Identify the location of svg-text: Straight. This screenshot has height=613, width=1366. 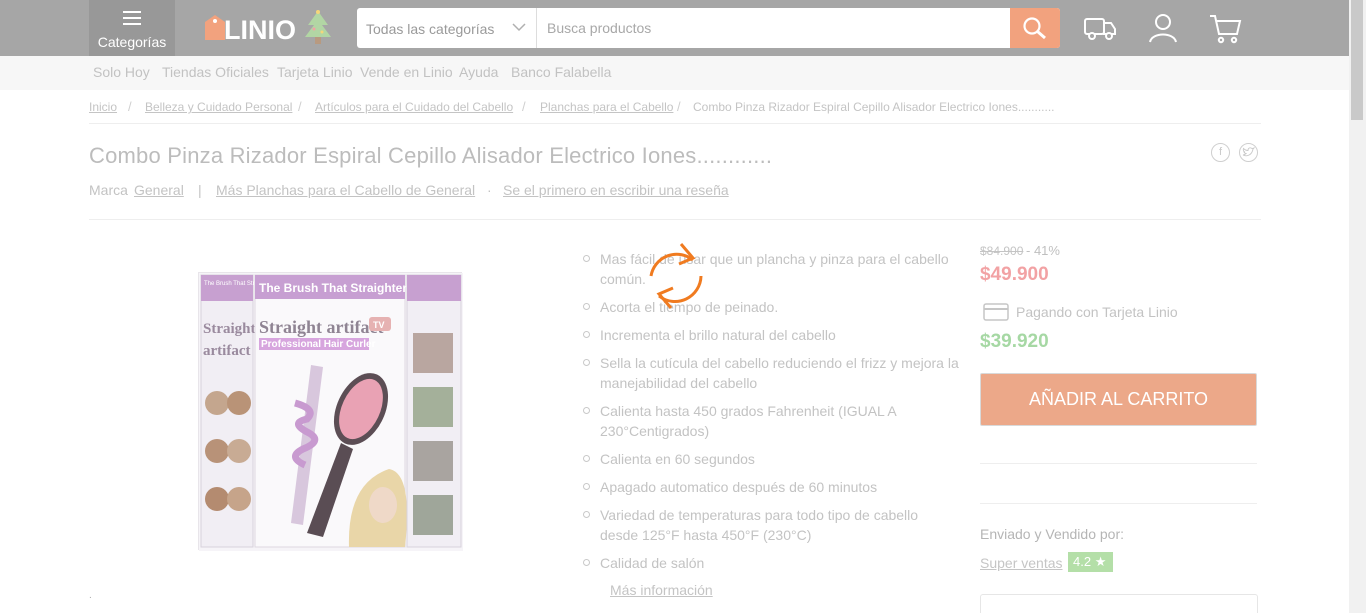
(229, 329).